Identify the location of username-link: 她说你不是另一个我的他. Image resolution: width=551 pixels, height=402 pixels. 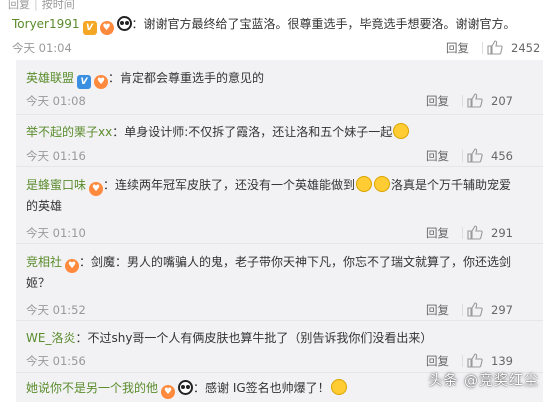
(92, 388).